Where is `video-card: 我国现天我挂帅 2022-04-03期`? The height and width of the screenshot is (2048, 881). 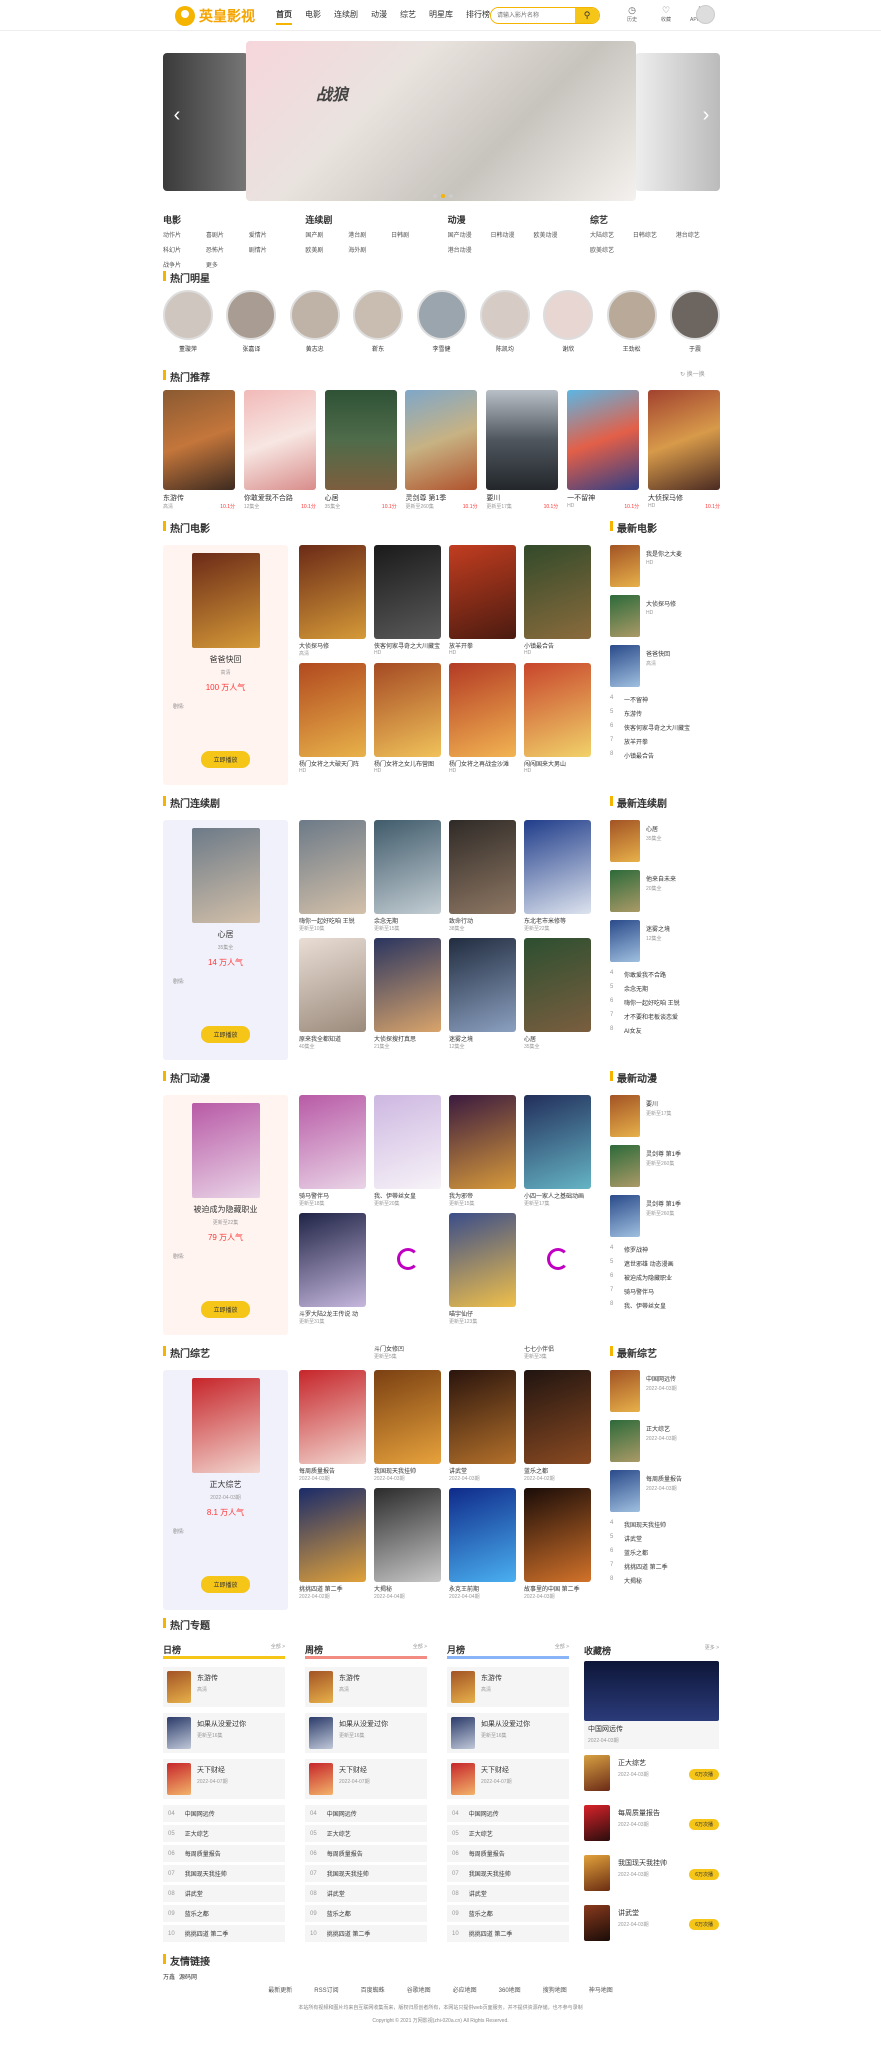
video-card: 我国现天我挂帅 2022-04-03期 is located at coordinates (407, 1426).